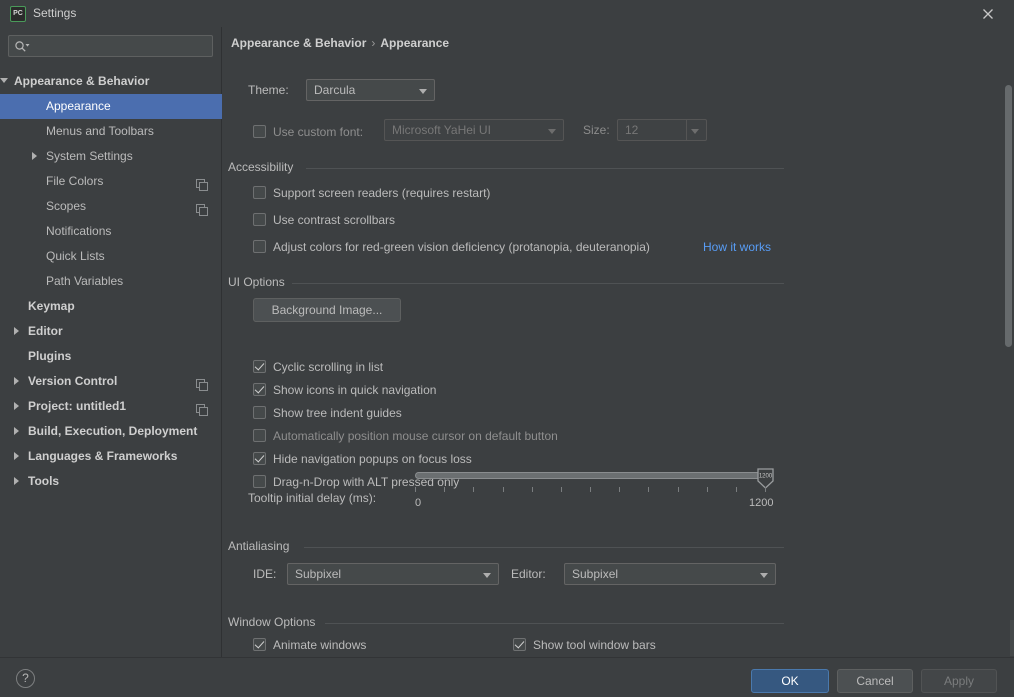  Describe the element at coordinates (25, 678) in the screenshot. I see `help-button: ?` at that location.